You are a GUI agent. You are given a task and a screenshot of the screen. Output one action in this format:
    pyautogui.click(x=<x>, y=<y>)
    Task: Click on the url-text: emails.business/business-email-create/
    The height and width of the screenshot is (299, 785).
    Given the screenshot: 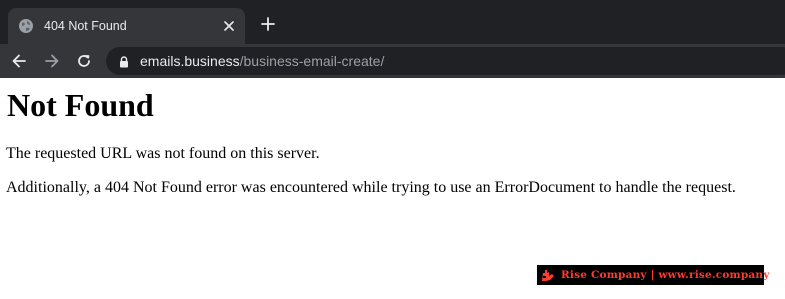 What is the action you would take?
    pyautogui.click(x=262, y=61)
    